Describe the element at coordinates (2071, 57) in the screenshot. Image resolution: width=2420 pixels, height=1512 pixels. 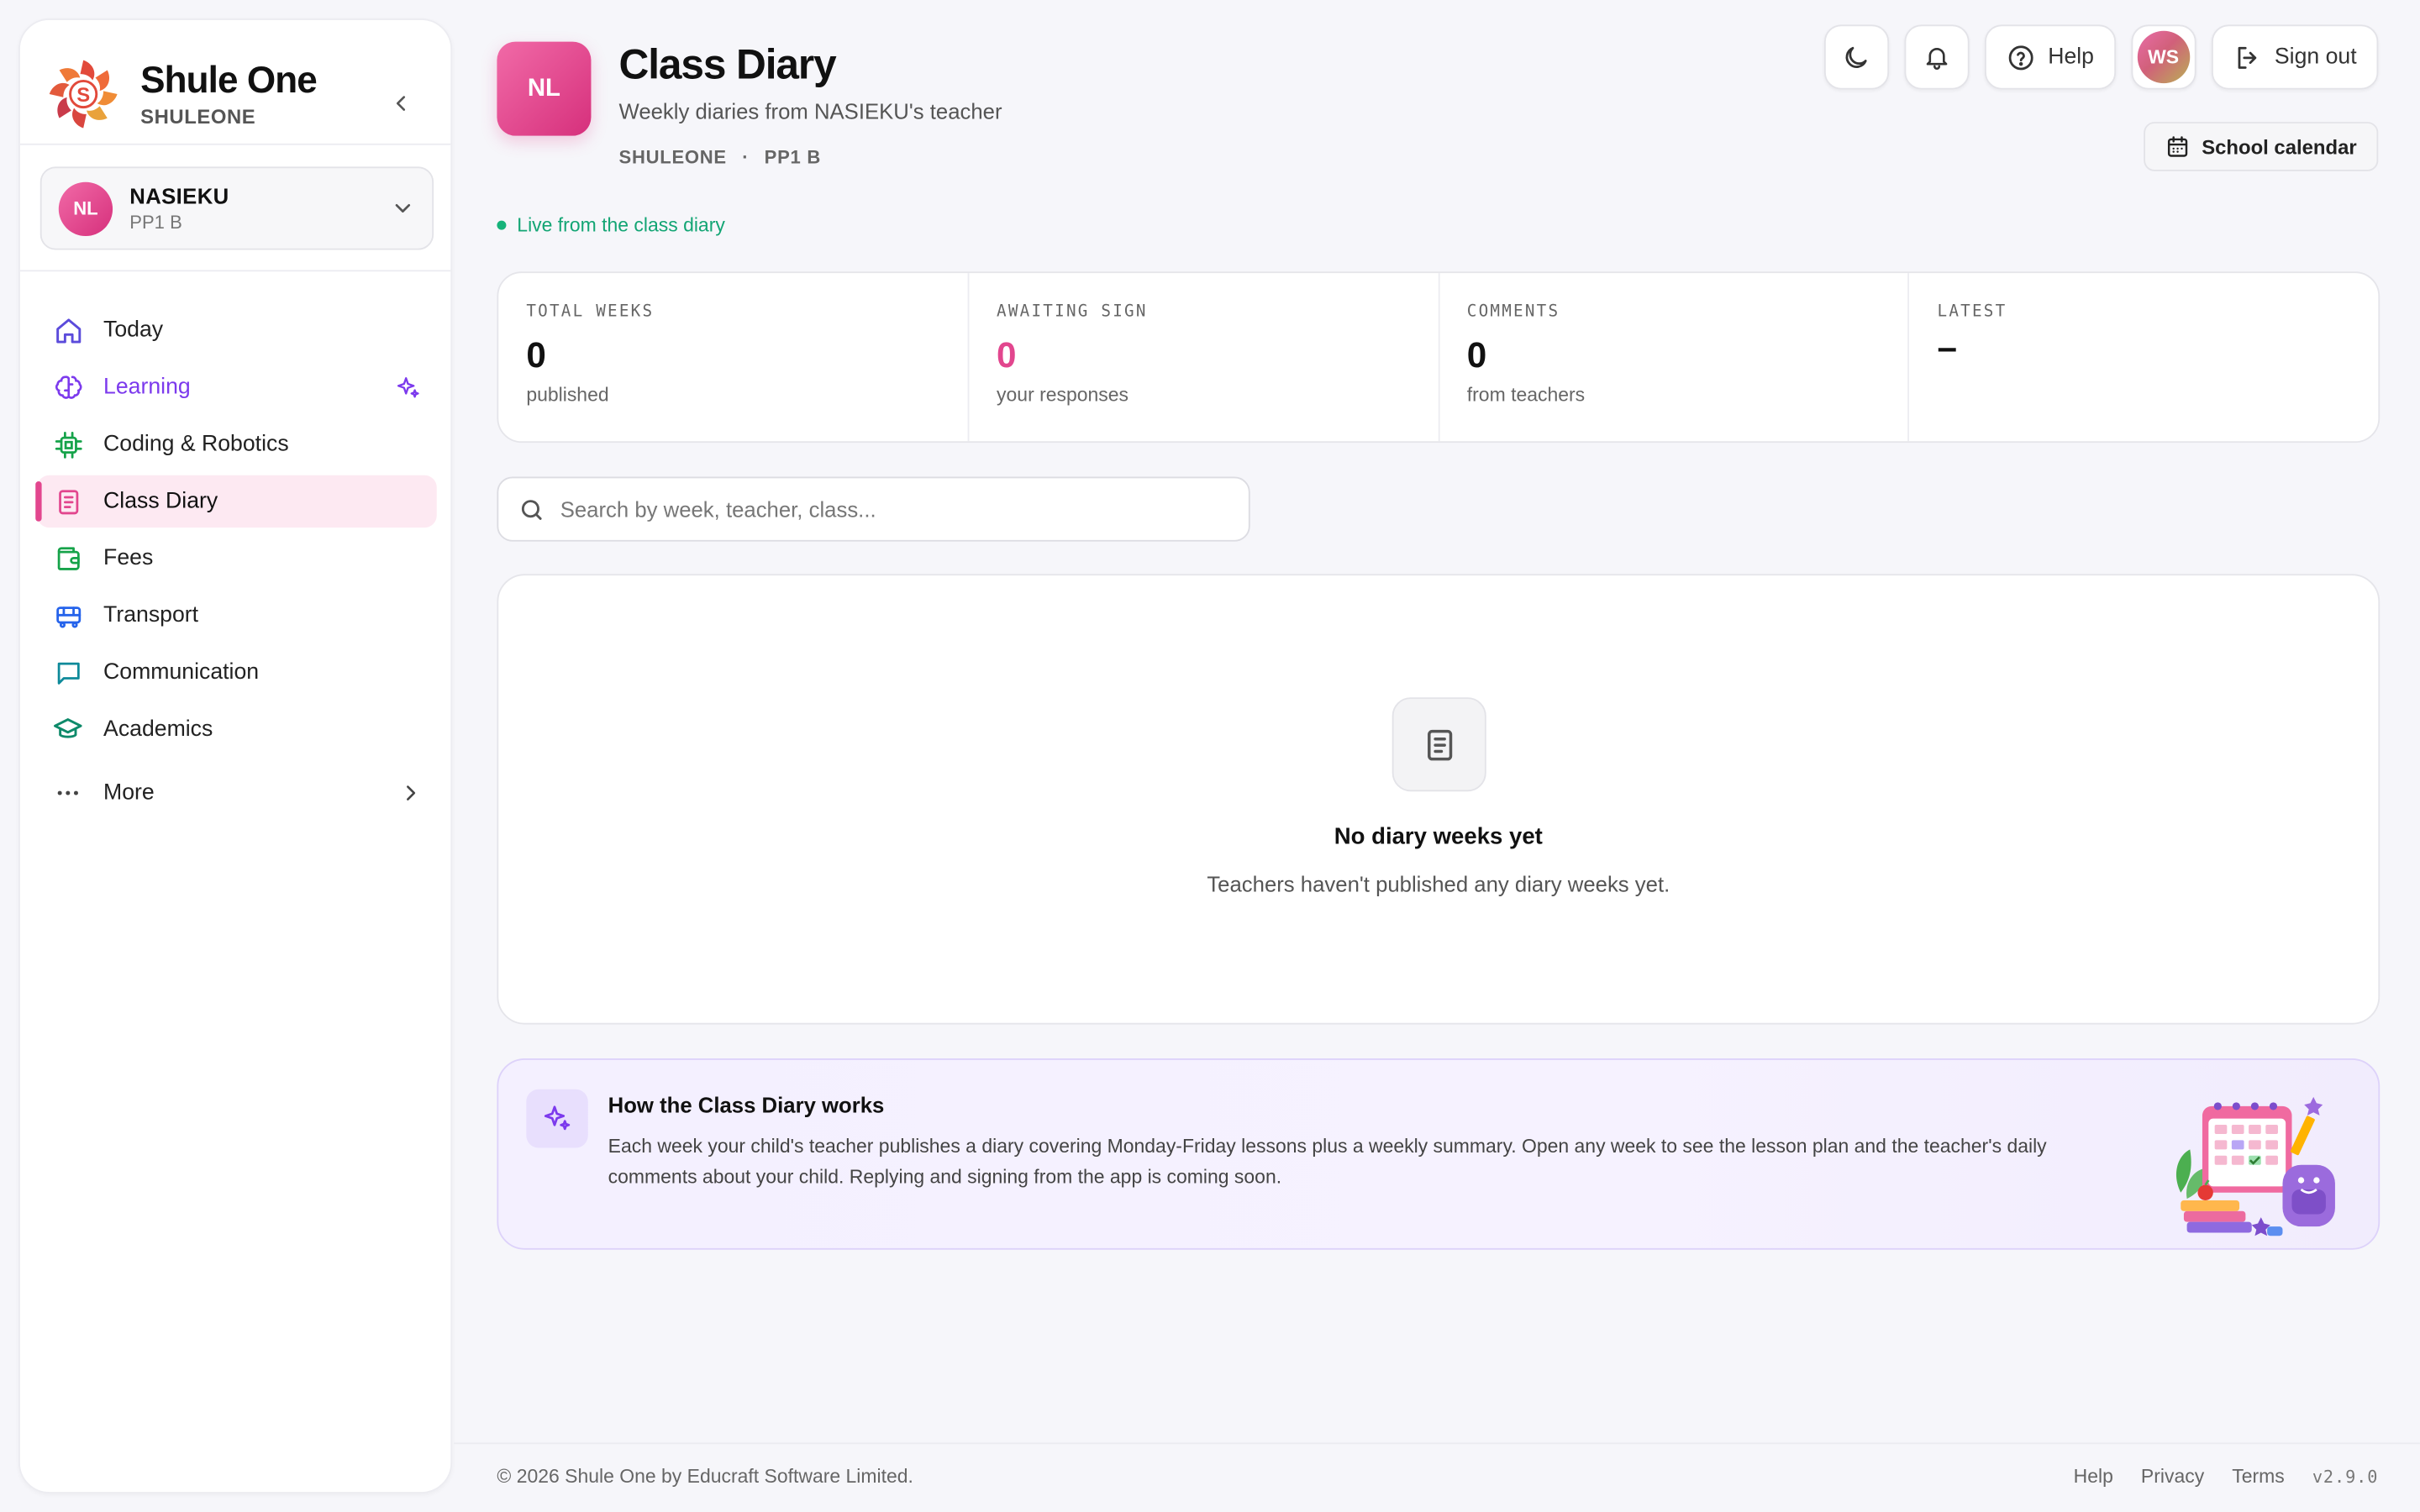
I see `help-label: Help` at that location.